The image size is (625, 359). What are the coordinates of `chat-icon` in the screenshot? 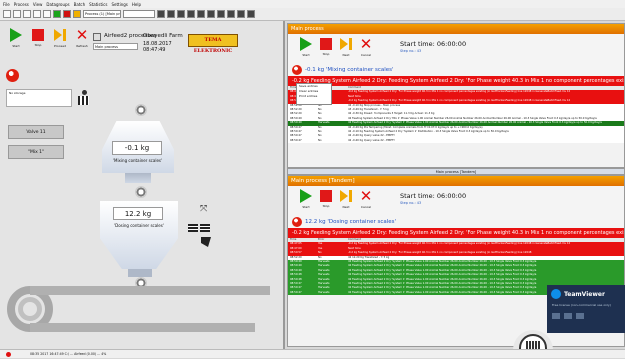 It's located at (556, 316).